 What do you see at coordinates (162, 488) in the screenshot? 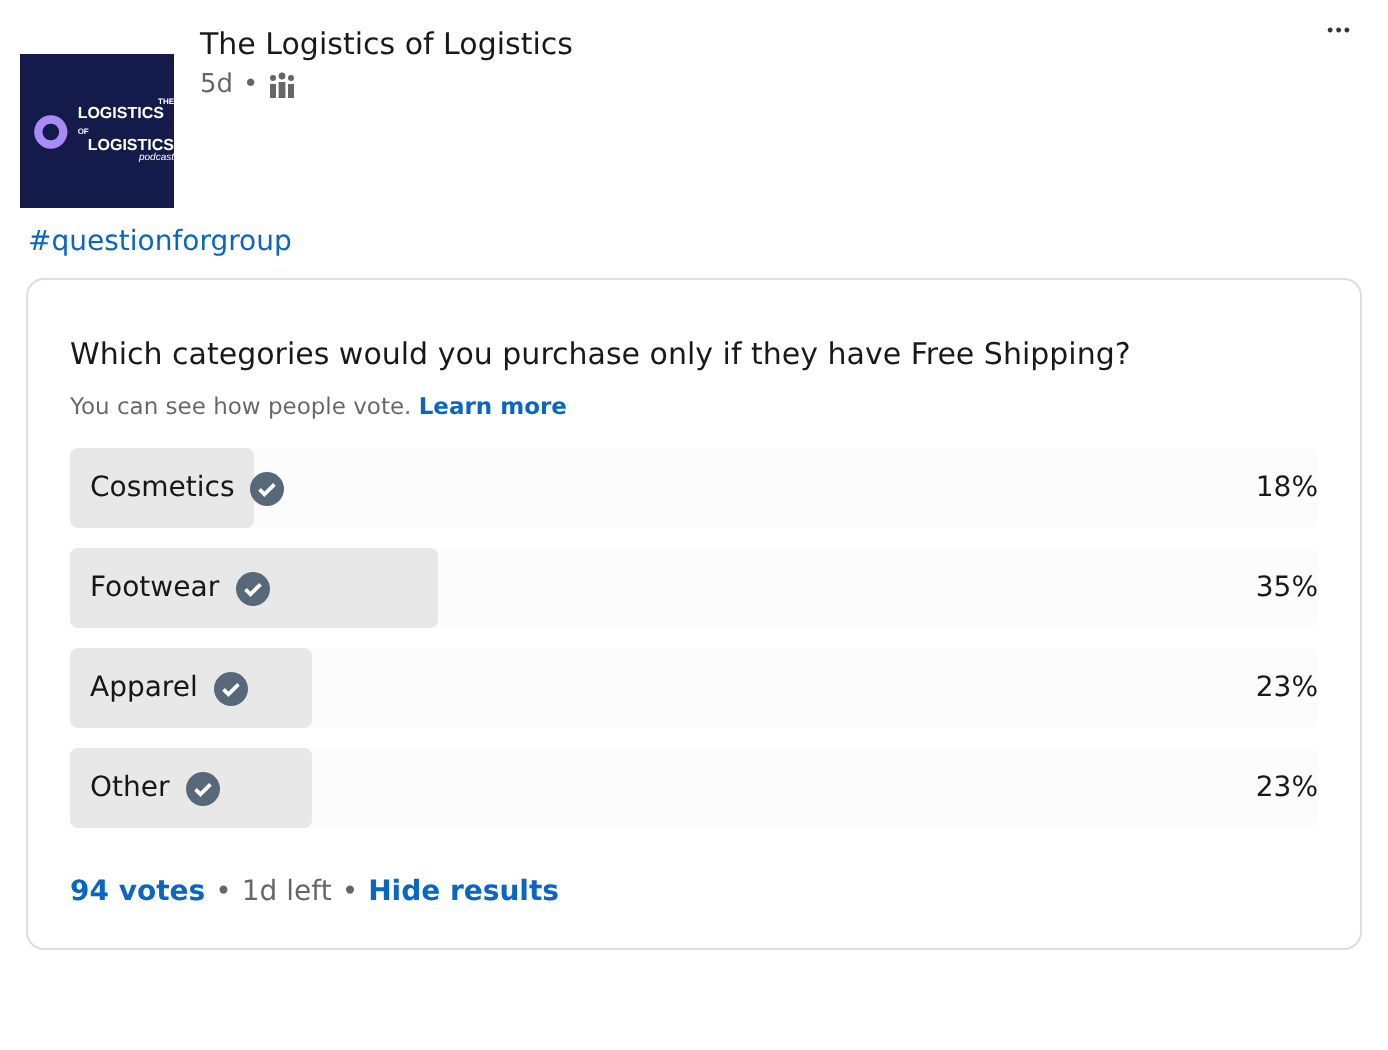
I see `option-label: Cosmetics` at bounding box center [162, 488].